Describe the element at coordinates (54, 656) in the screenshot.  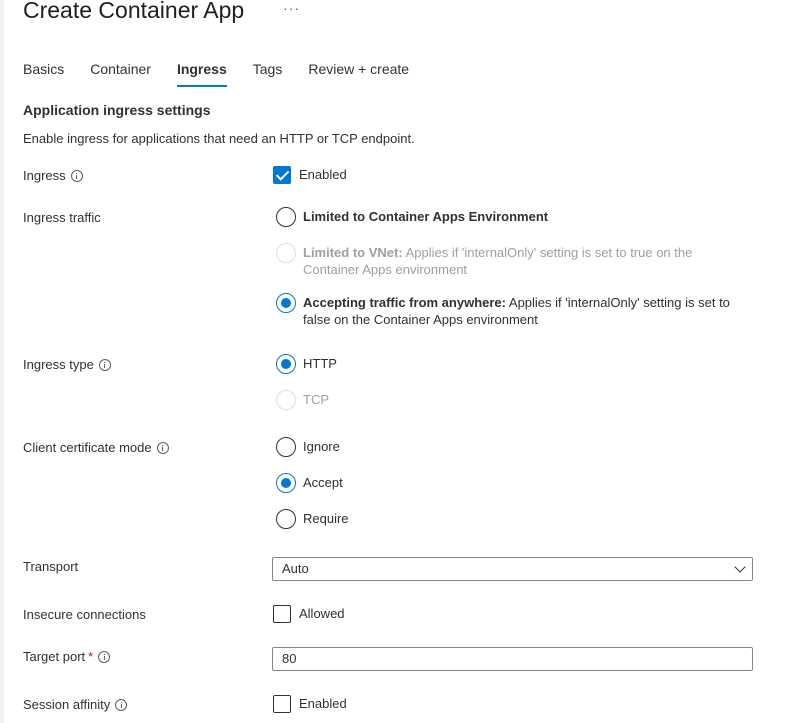
I see `target-port-label: Target port` at that location.